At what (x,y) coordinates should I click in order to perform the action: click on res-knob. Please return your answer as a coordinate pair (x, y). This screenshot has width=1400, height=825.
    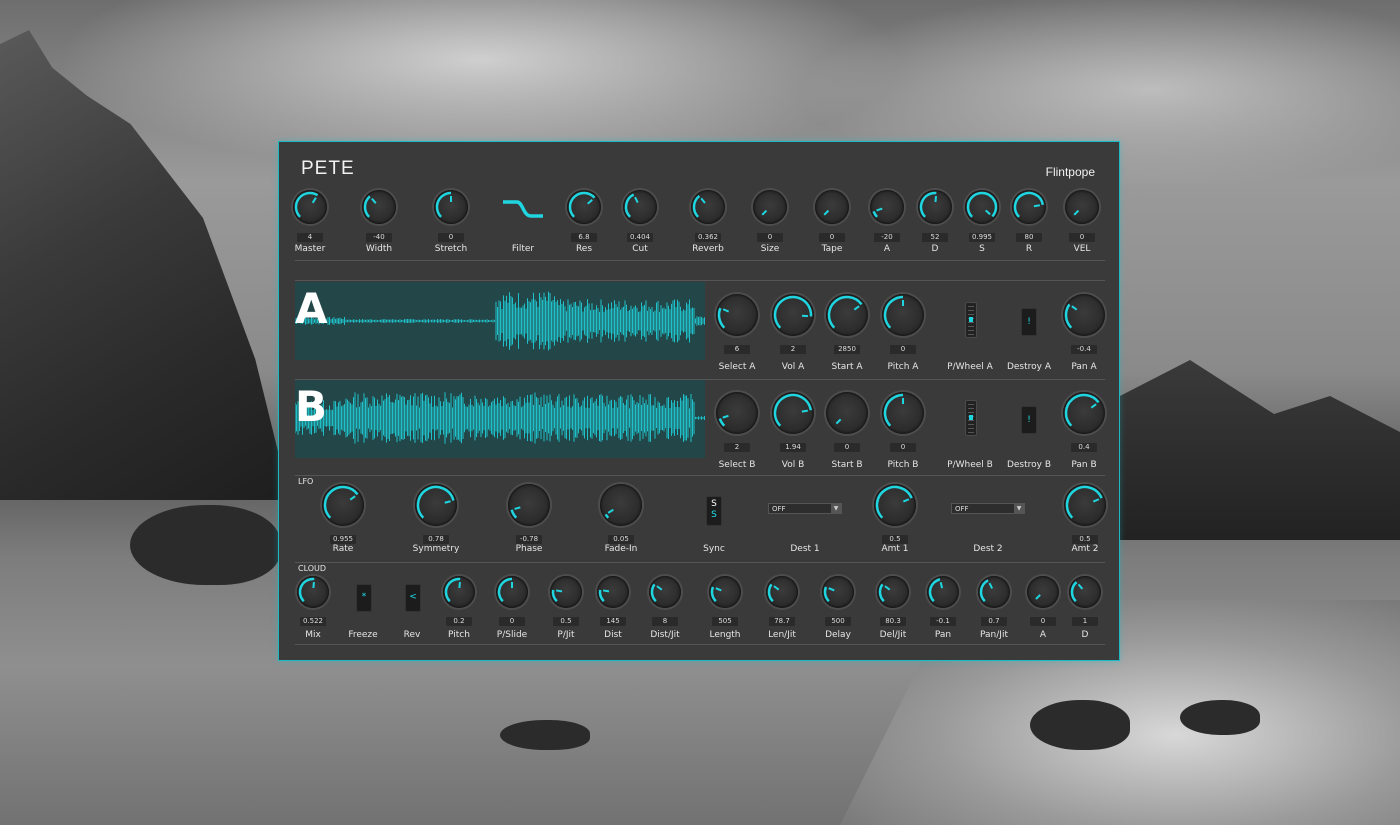
    Looking at the image, I should click on (584, 207).